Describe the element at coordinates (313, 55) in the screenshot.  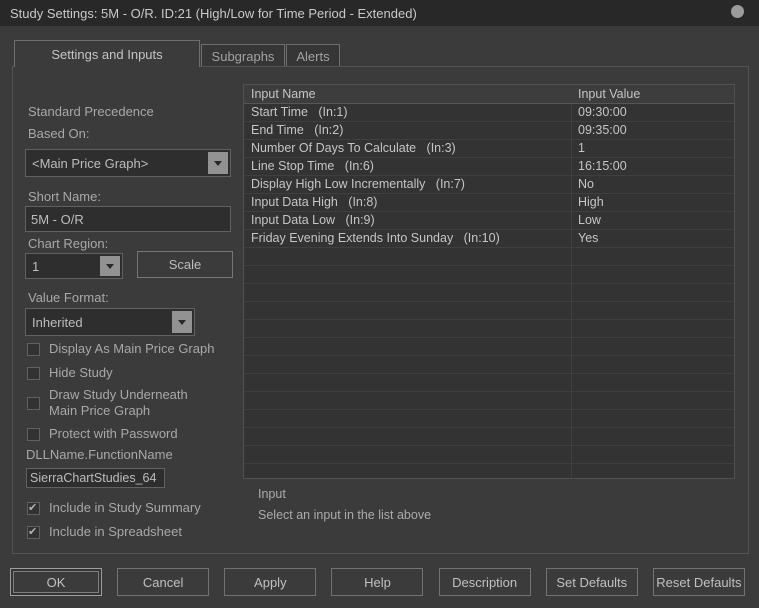
I see `tab-alerts: Alerts` at that location.